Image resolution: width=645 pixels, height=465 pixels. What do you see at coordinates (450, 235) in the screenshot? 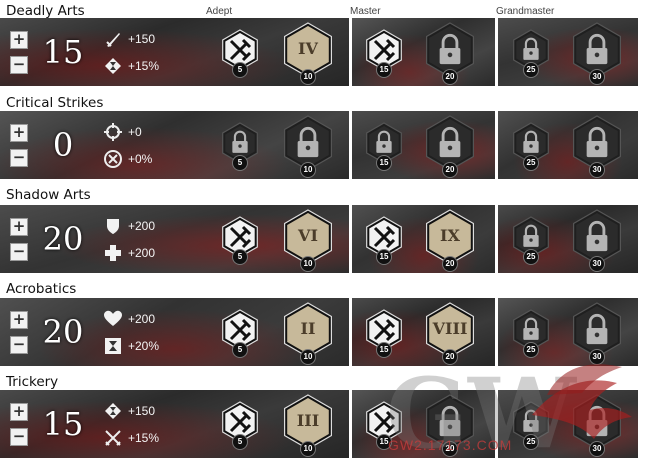
I see `trait-roman-numeral: IX` at bounding box center [450, 235].